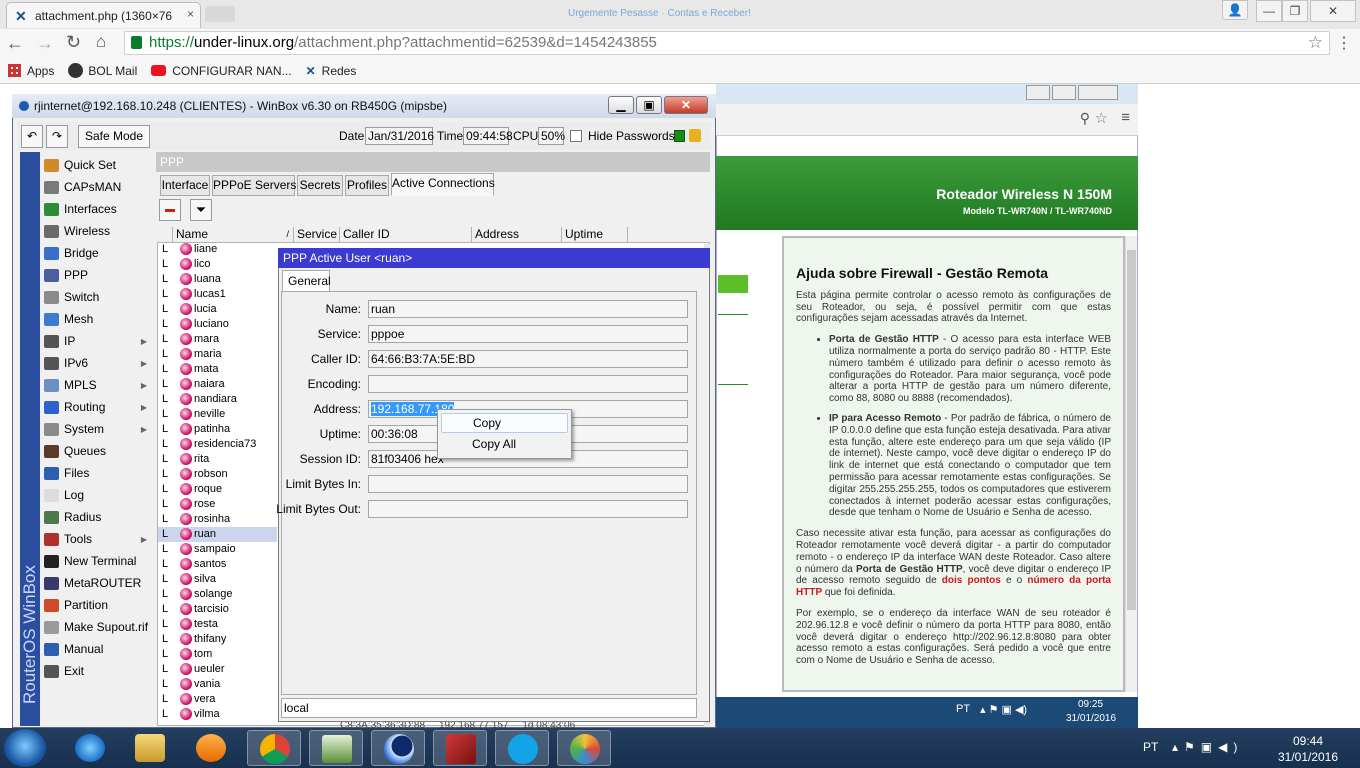 Image resolution: width=1360 pixels, height=768 pixels. I want to click on taskbar-paint, so click(584, 748).